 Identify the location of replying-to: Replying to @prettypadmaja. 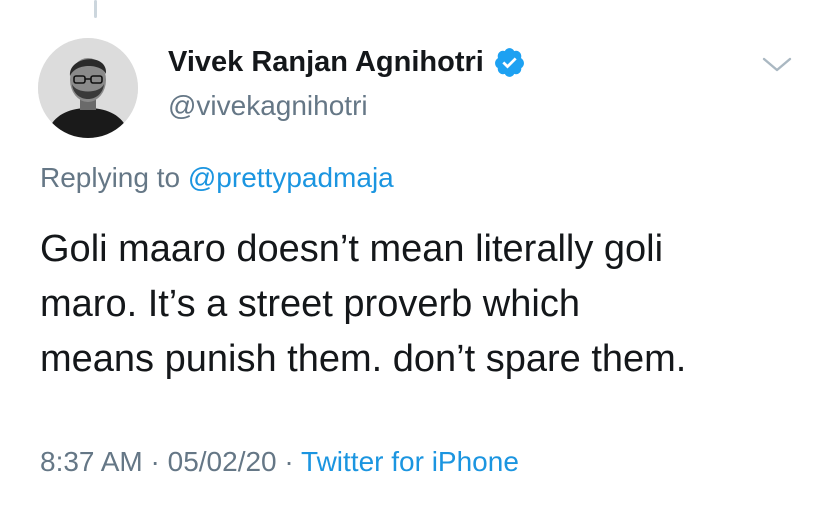
(217, 178).